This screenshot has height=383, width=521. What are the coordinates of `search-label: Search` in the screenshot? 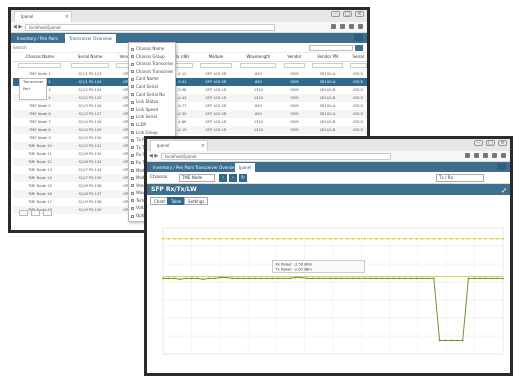 It's located at (20, 47).